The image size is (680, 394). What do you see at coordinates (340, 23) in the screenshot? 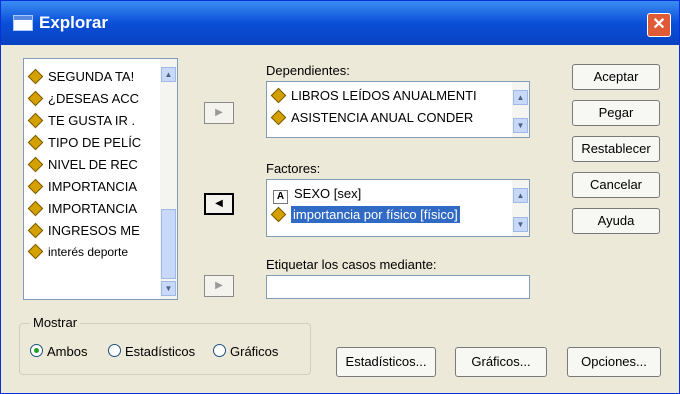
I see `title-bar: Explorar ✕` at bounding box center [340, 23].